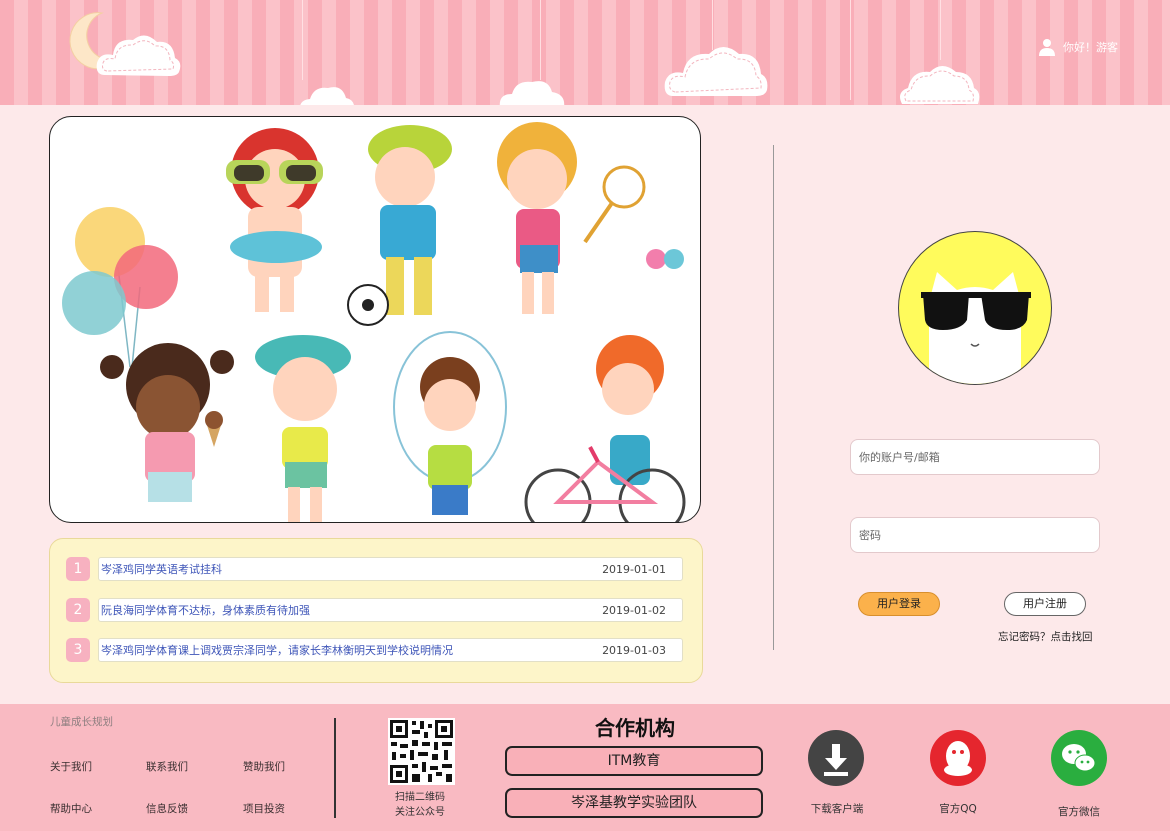  What do you see at coordinates (975, 535) in the screenshot?
I see `password-input` at bounding box center [975, 535].